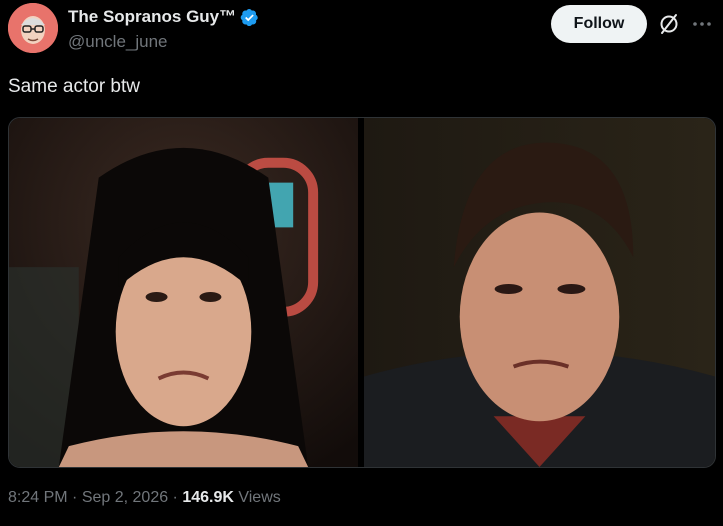  I want to click on views-label: Views, so click(257, 497).